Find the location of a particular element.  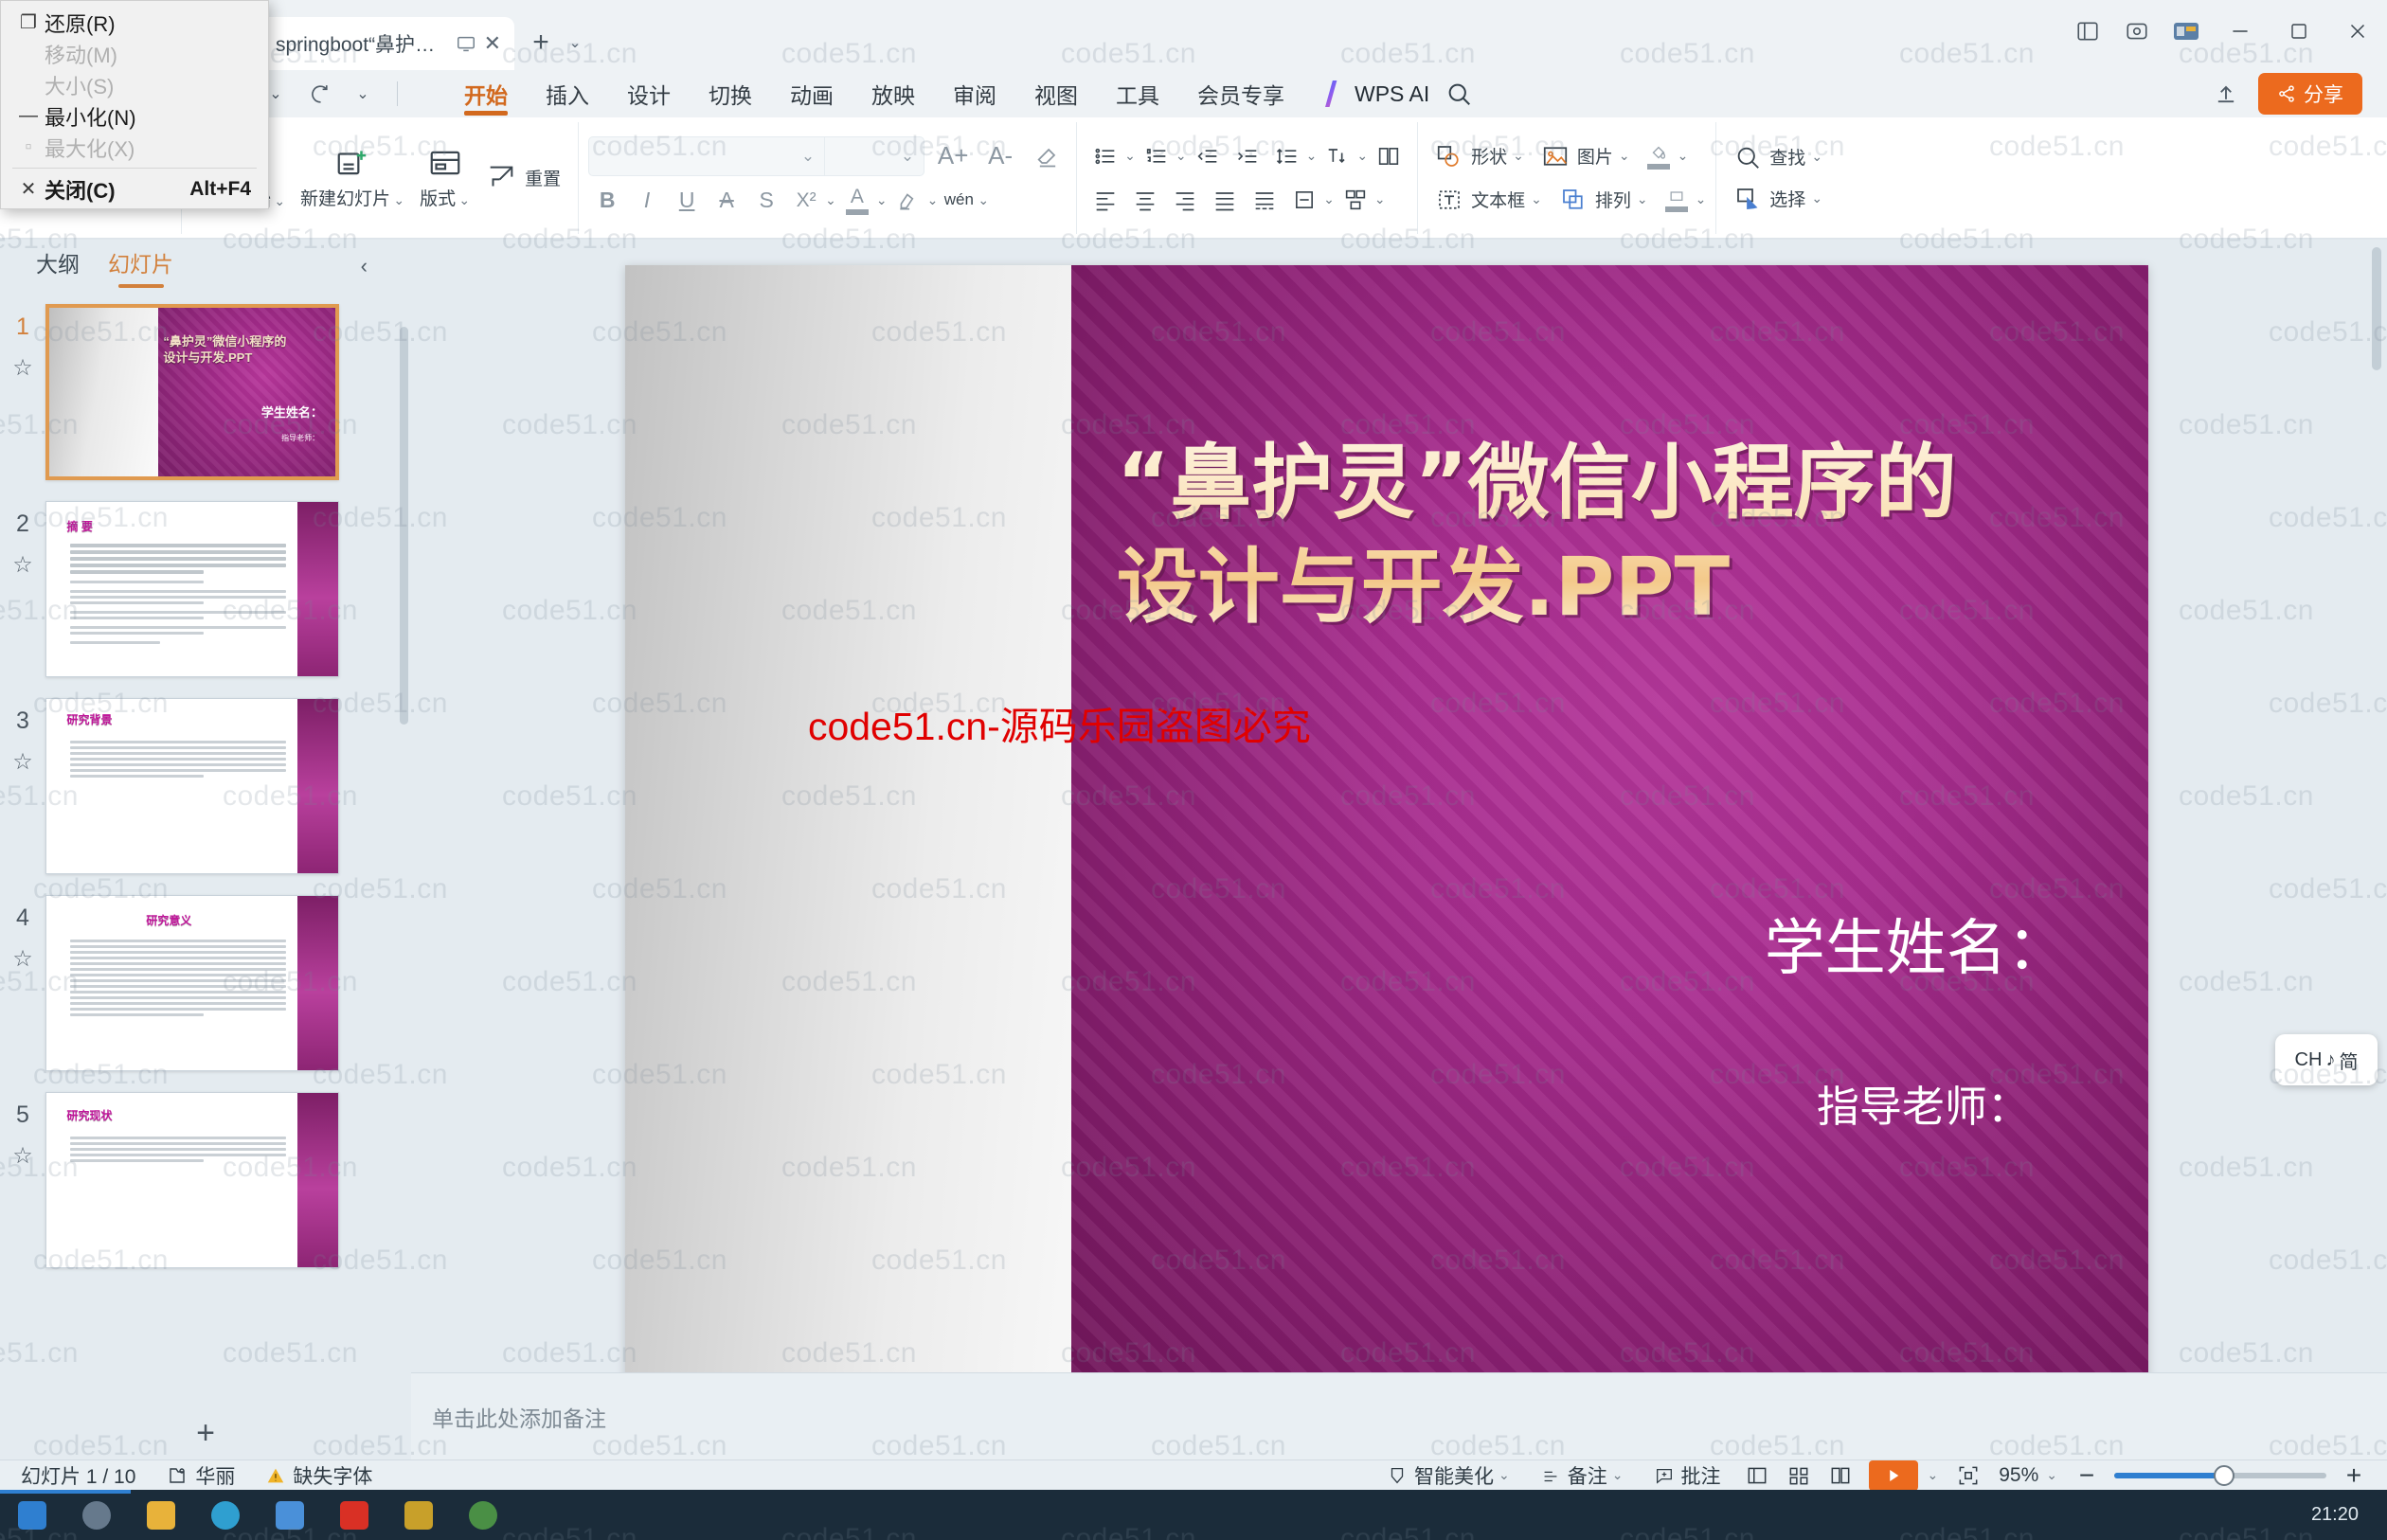

find-button: 查找 ⌄ is located at coordinates (1778, 157).